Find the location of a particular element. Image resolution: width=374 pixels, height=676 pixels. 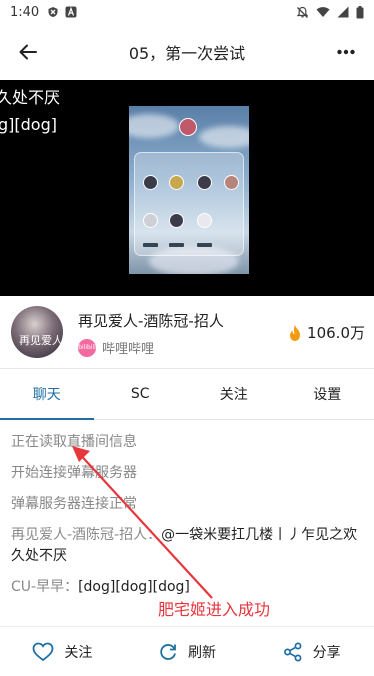

chat-message: CU-早早：[dog][dog][dog] is located at coordinates (187, 587).